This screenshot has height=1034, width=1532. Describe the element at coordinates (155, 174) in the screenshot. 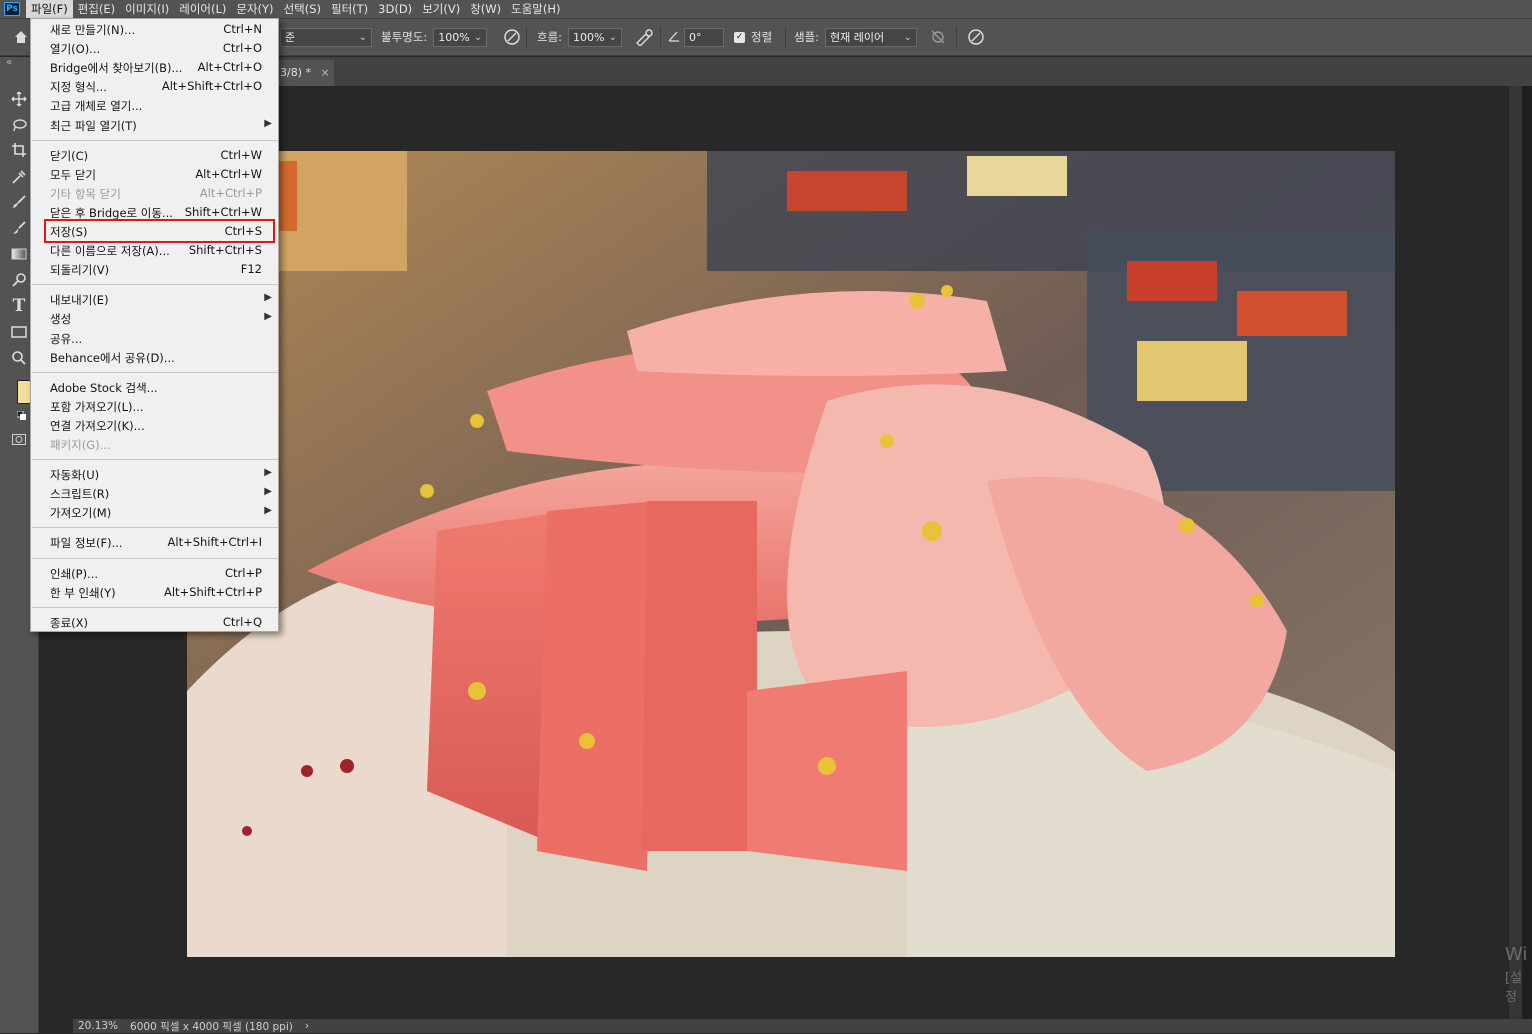

I see `file-menu-item: 모두 닫기 Alt+Ctrl+W` at that location.